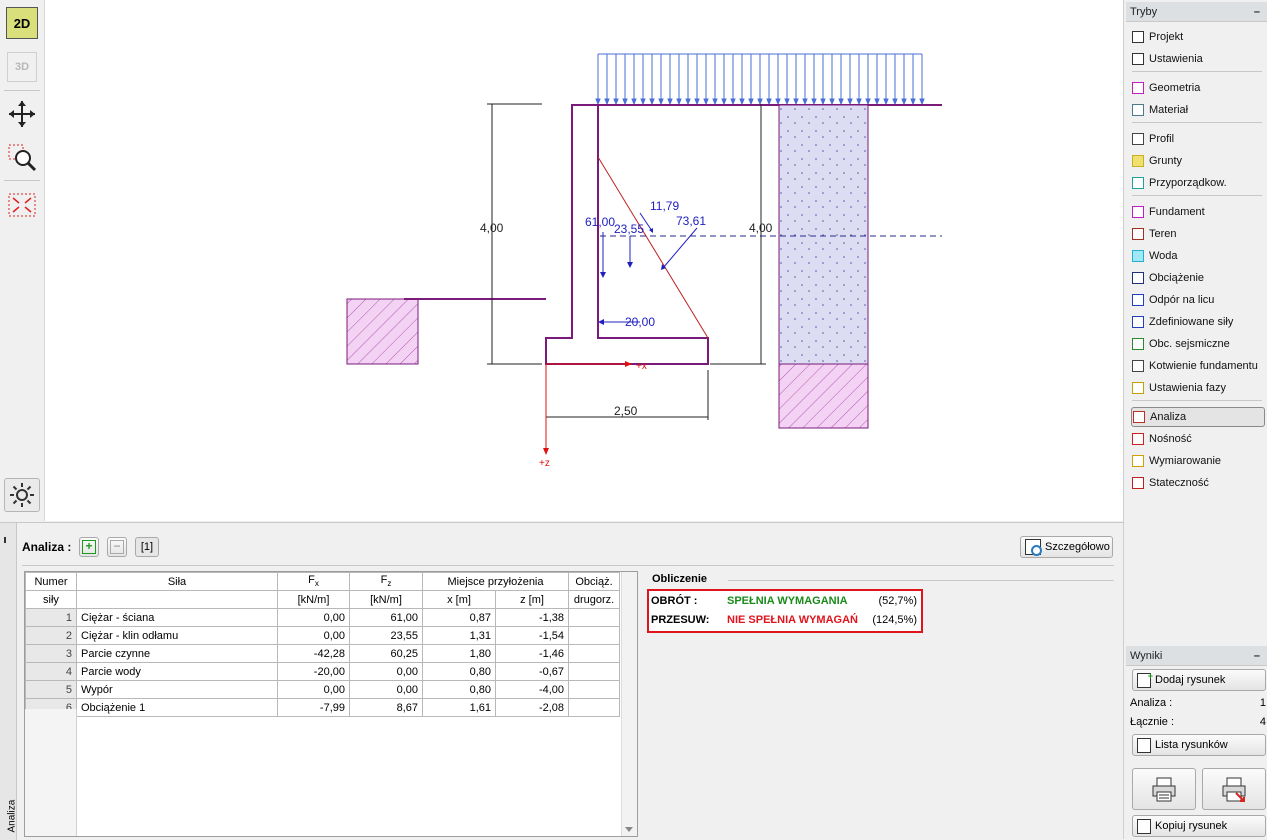  What do you see at coordinates (1152, 722) in the screenshot?
I see `total-count-label: Łącznie :` at bounding box center [1152, 722].